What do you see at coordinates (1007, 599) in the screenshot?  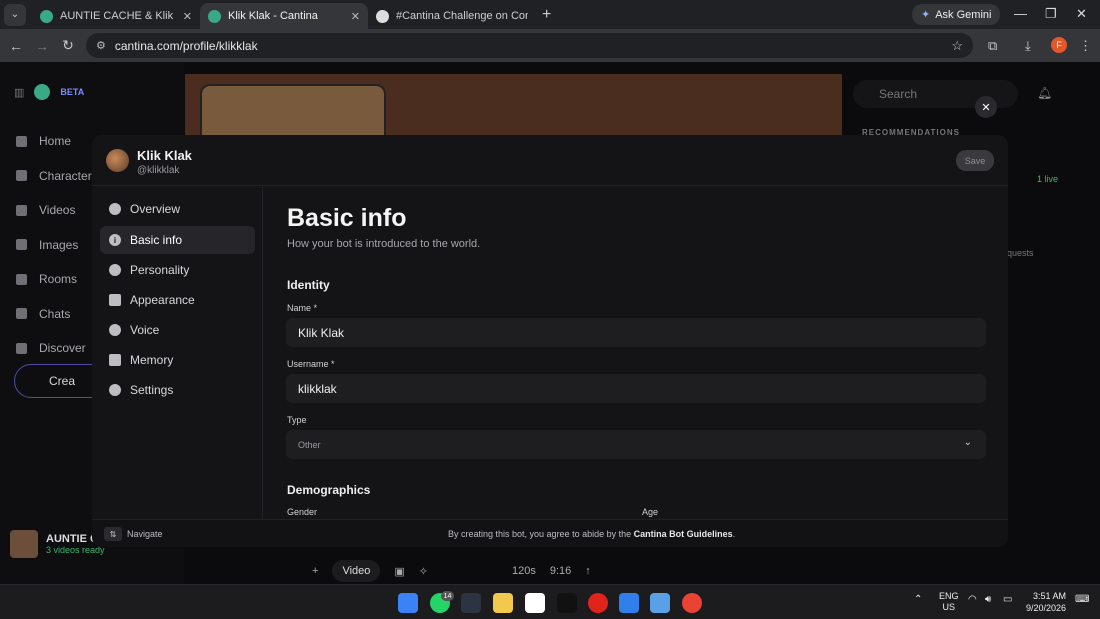 I see `battery-icon: ▭` at bounding box center [1007, 599].